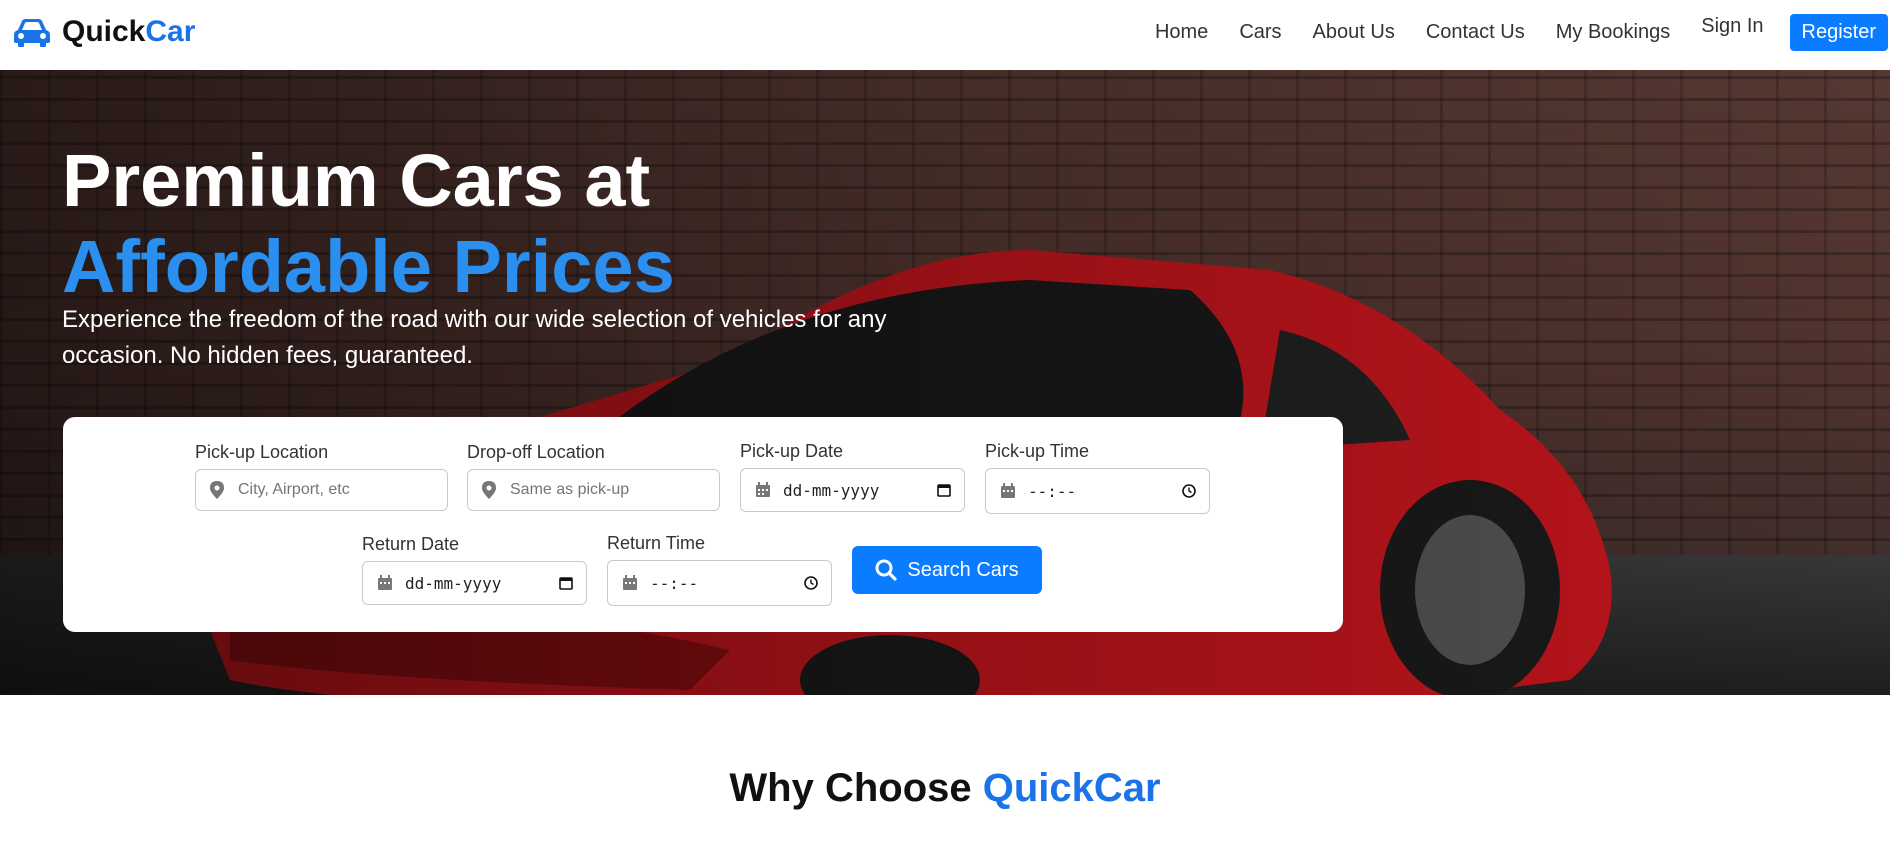  Describe the element at coordinates (656, 543) in the screenshot. I see `return-time-label: Return Time` at that location.